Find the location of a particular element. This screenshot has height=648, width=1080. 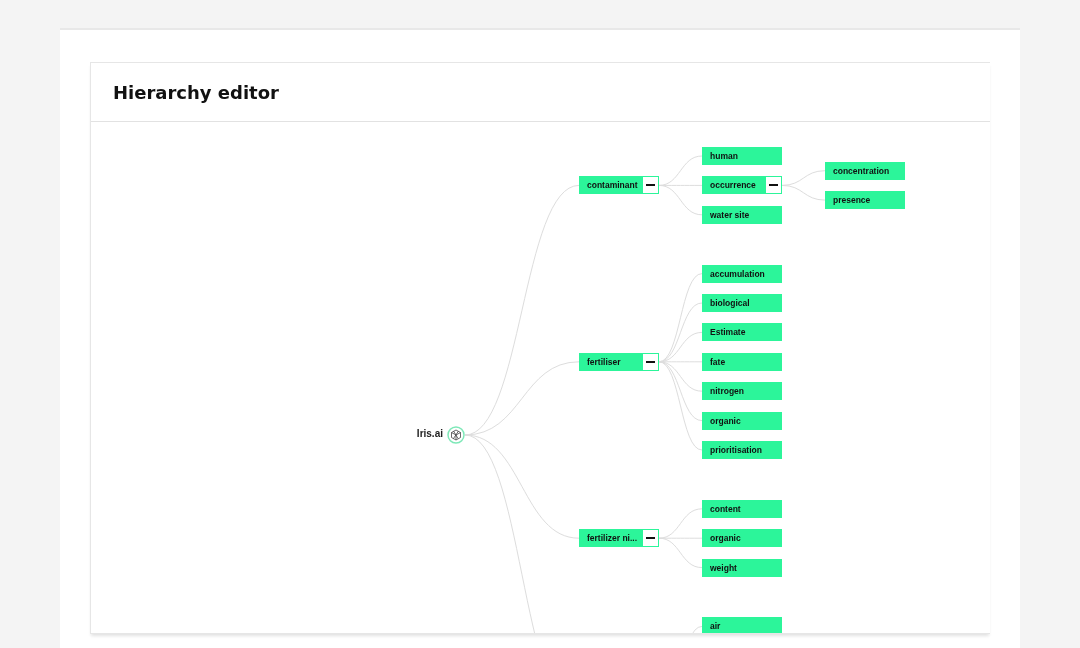

connector-line is located at coordinates (803, 192).